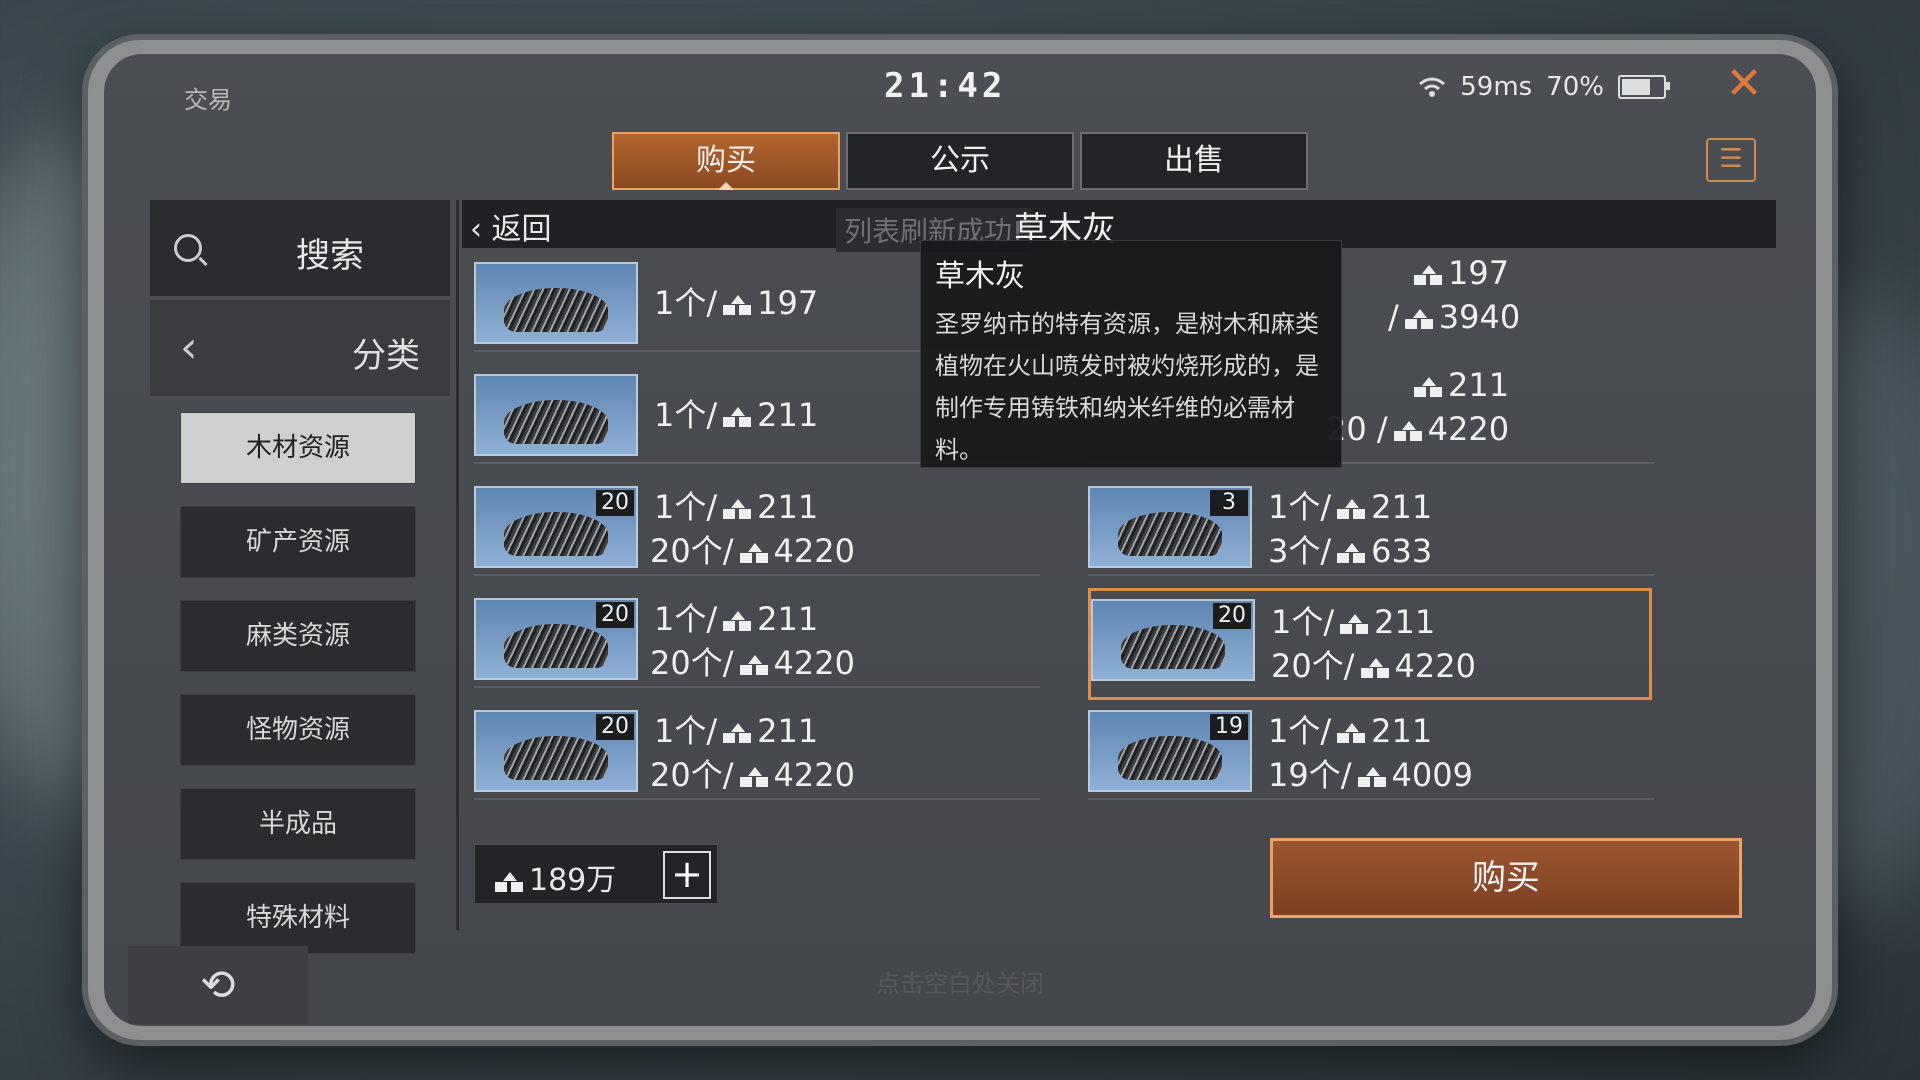 The height and width of the screenshot is (1080, 1920). Describe the element at coordinates (945, 86) in the screenshot. I see `clock: 21:42` at that location.